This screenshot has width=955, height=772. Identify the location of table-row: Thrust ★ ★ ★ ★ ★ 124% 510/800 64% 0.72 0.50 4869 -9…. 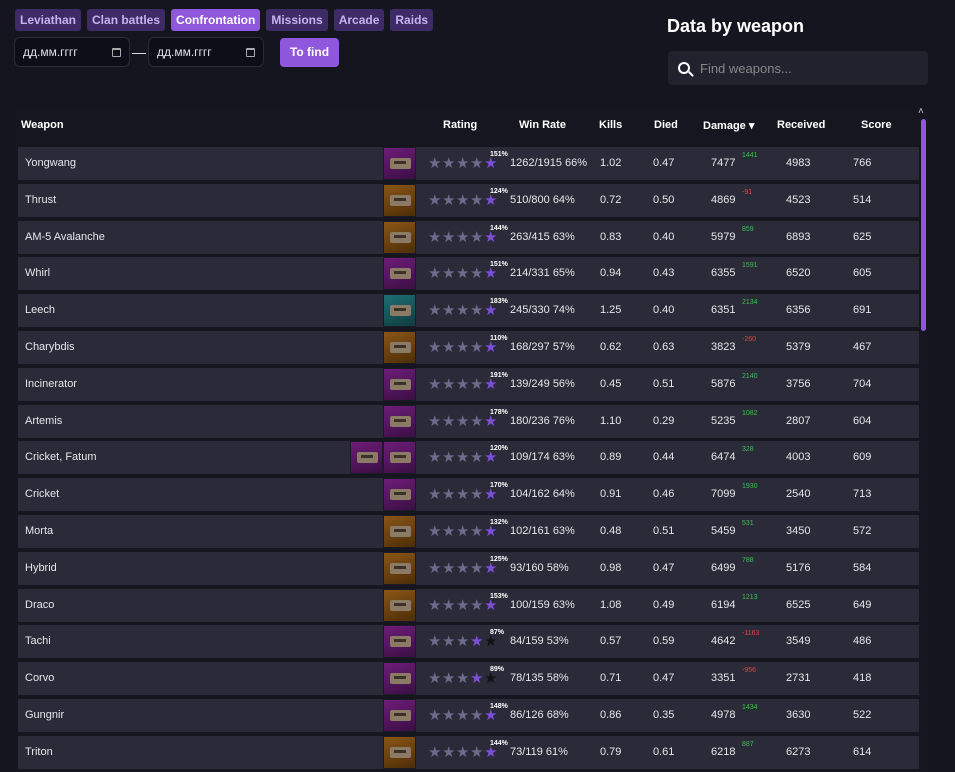
(468, 200).